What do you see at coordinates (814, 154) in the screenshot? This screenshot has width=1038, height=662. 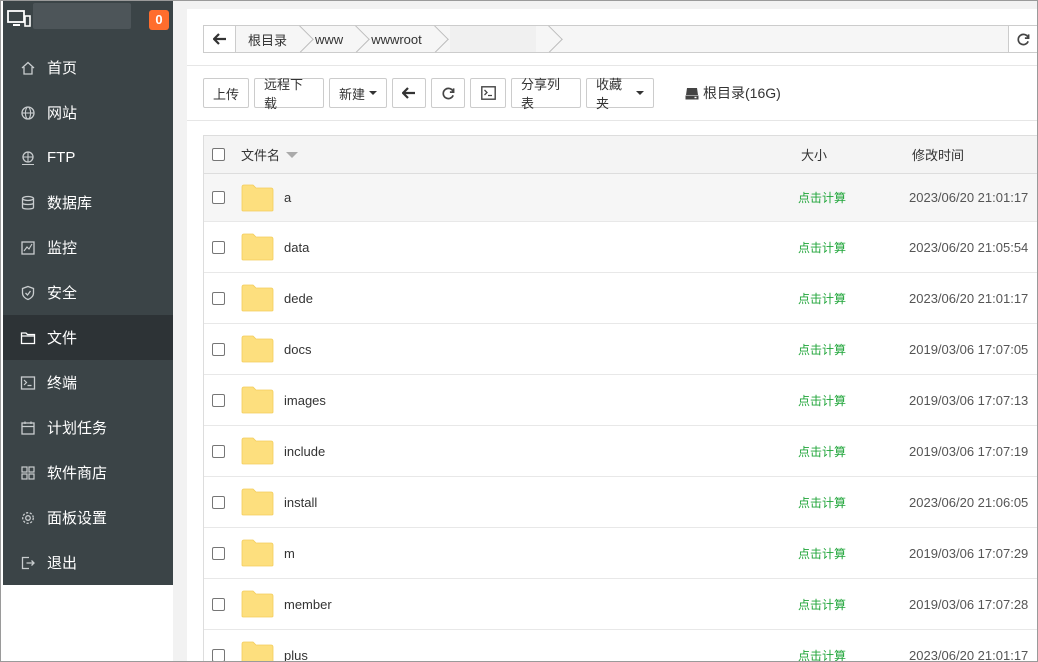 I see `header-size: 大小` at bounding box center [814, 154].